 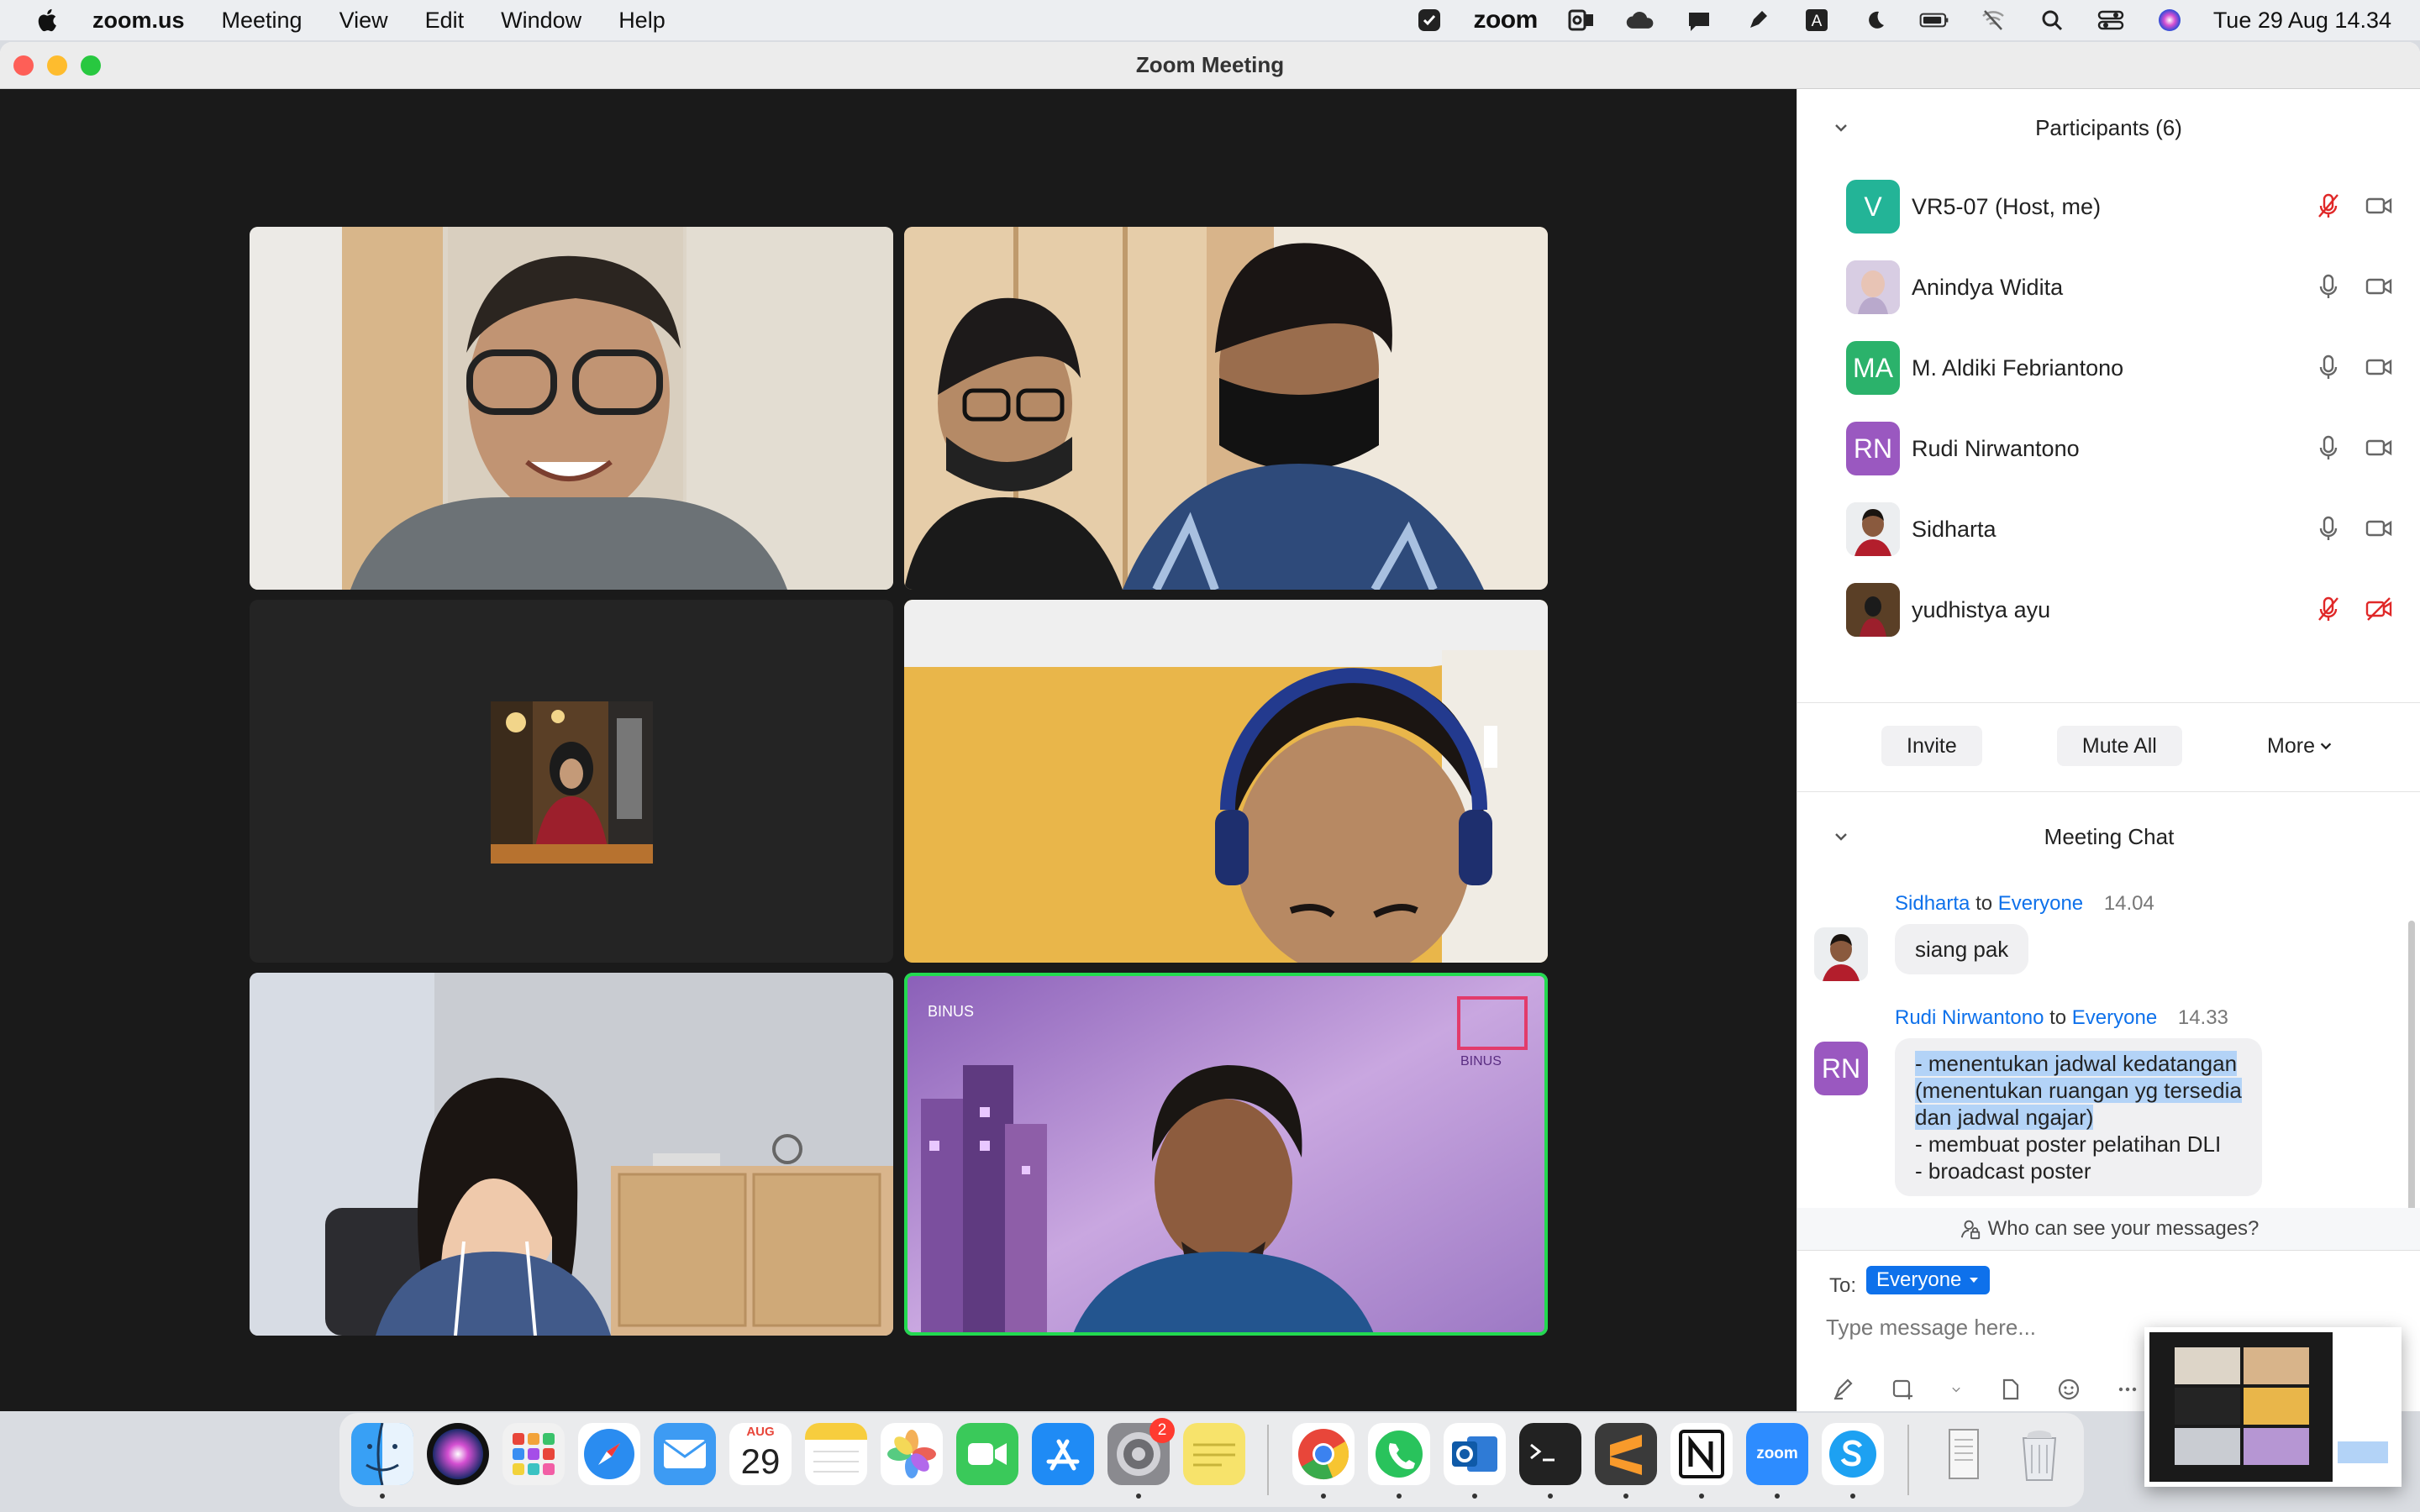 What do you see at coordinates (761, 1454) in the screenshot?
I see `calendar-icon: AUG 29` at bounding box center [761, 1454].